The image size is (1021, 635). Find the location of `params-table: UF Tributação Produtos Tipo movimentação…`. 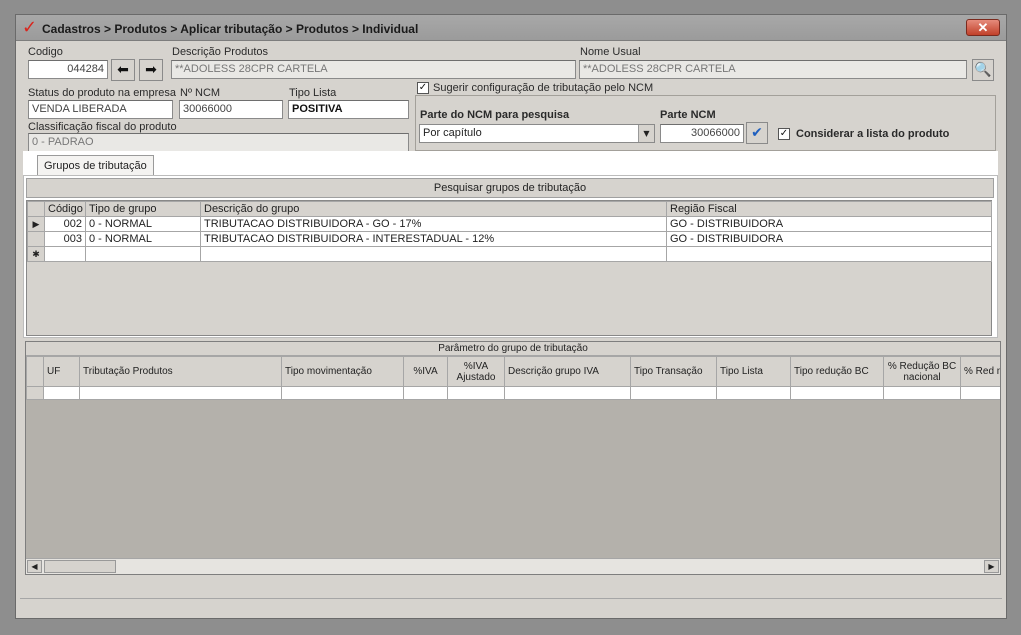

params-table: UF Tributação Produtos Tipo movimentação… is located at coordinates (513, 378).